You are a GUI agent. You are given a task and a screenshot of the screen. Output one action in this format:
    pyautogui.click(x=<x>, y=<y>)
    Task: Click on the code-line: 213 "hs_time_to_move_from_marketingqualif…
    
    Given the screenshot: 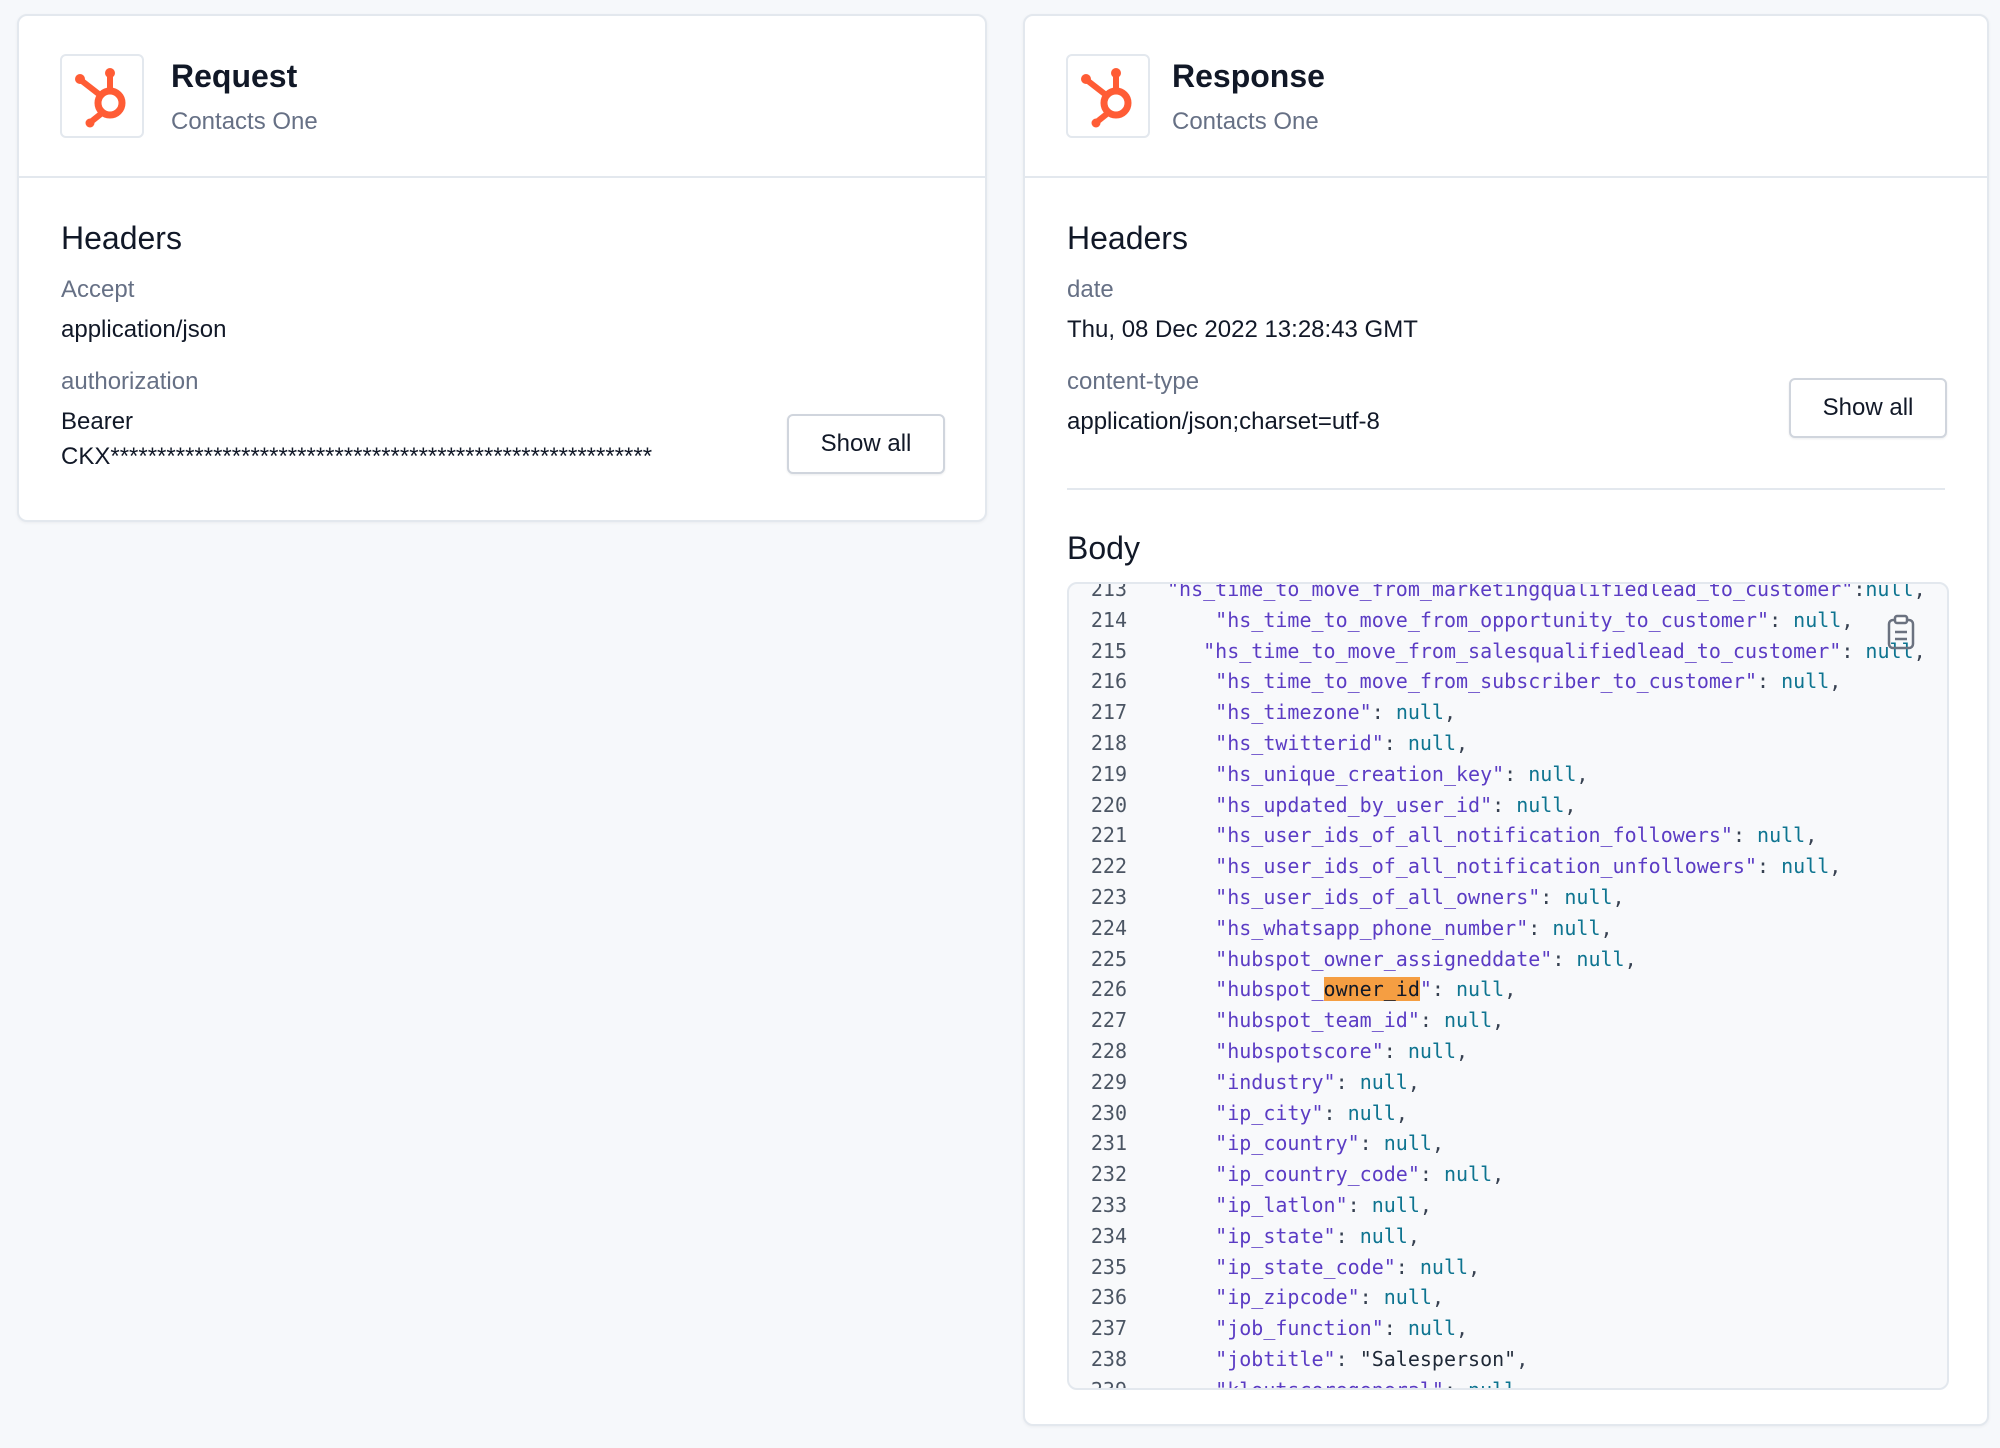 What is the action you would take?
    pyautogui.click(x=1508, y=594)
    